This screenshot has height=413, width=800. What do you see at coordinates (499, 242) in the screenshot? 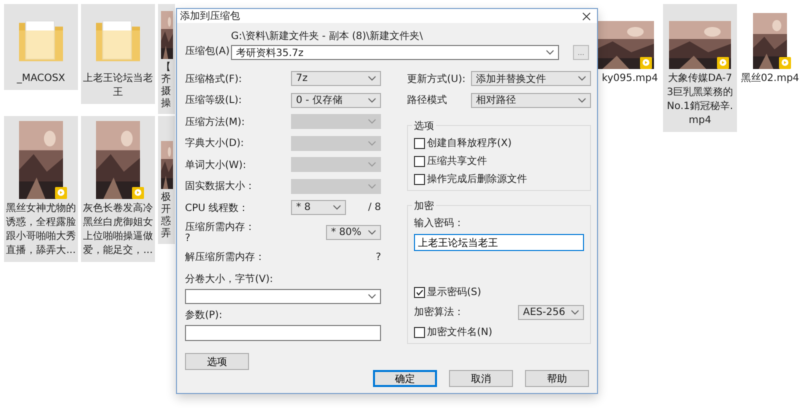
I see `password-field: 上老王论坛当老王` at bounding box center [499, 242].